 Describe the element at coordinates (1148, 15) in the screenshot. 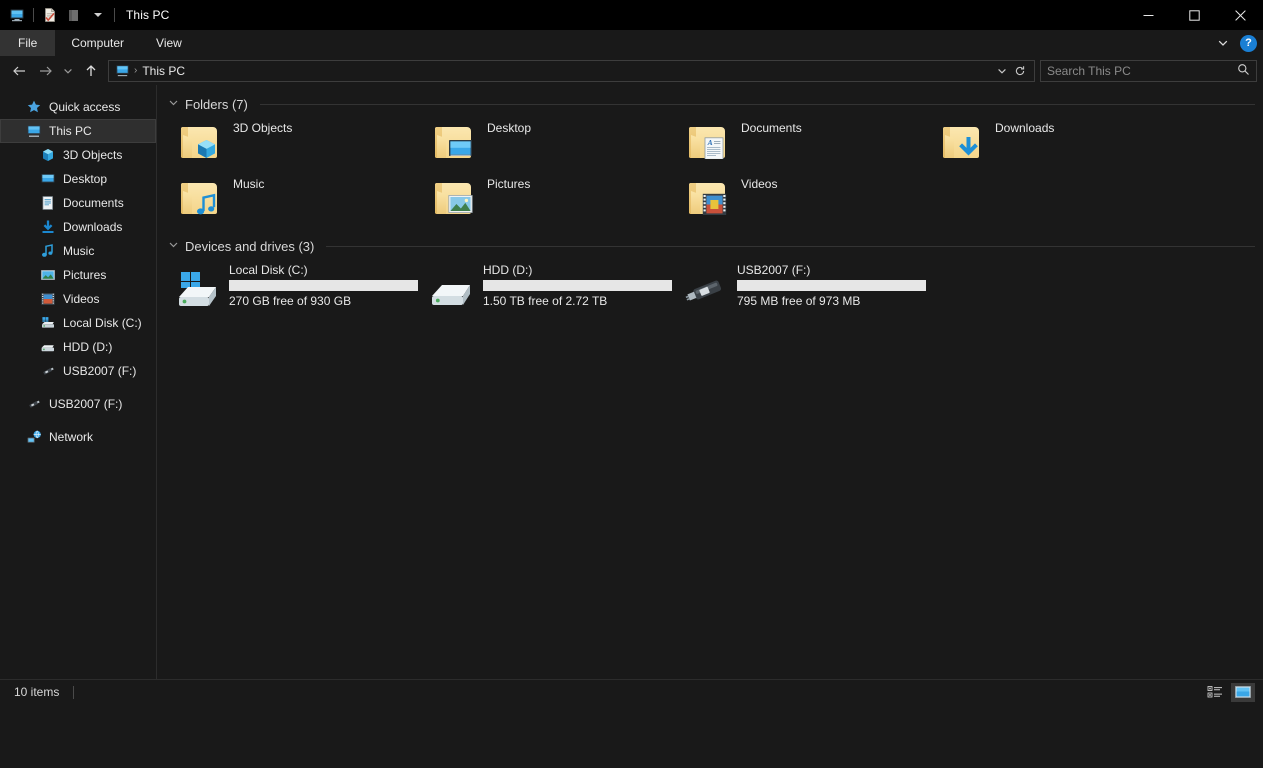

I see `minimize-button` at that location.